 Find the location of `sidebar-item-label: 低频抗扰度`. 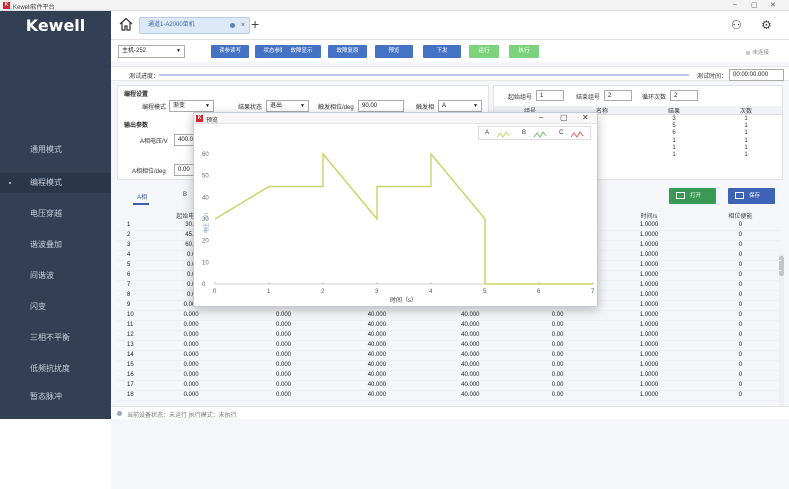

sidebar-item-label: 低频抗扰度 is located at coordinates (50, 368).